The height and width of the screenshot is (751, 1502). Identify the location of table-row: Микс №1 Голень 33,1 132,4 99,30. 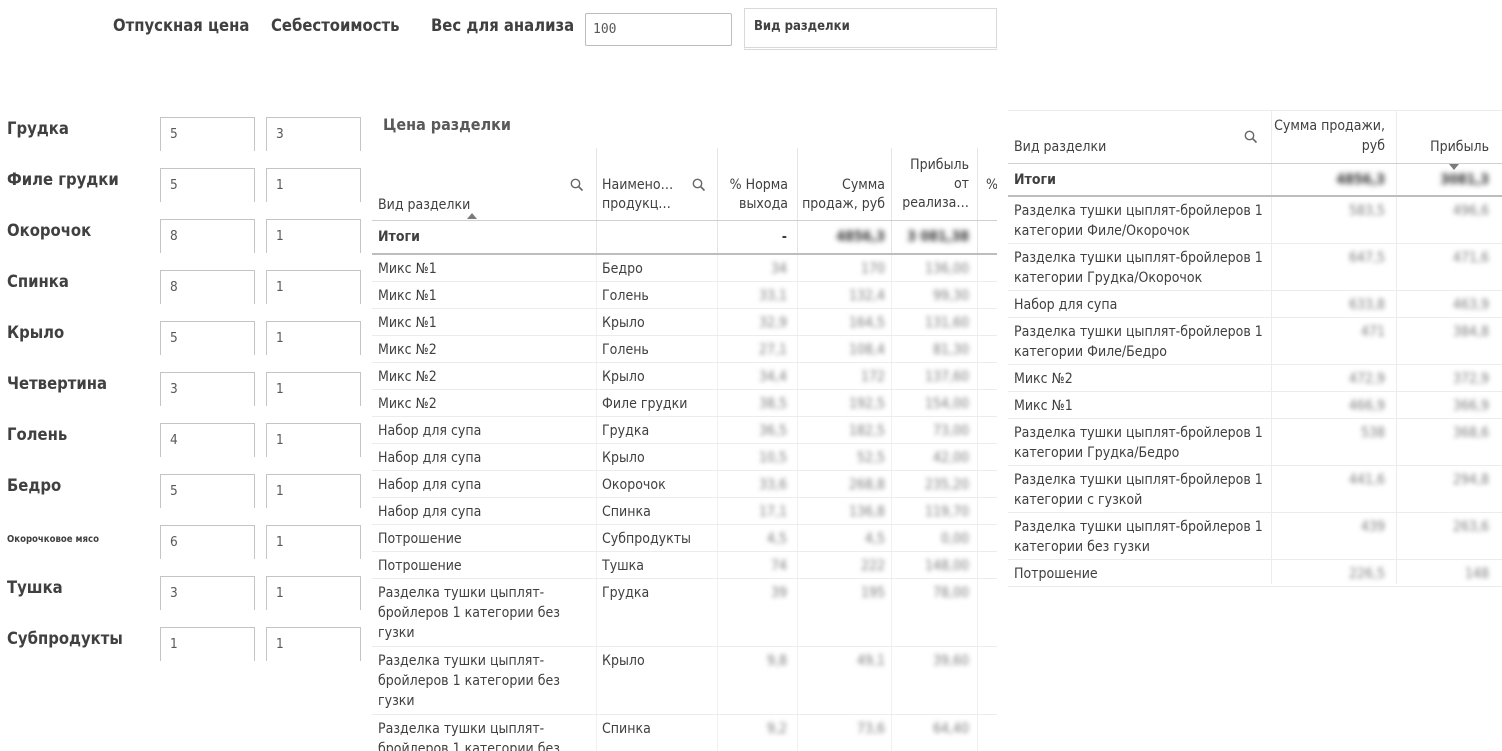
(684, 295).